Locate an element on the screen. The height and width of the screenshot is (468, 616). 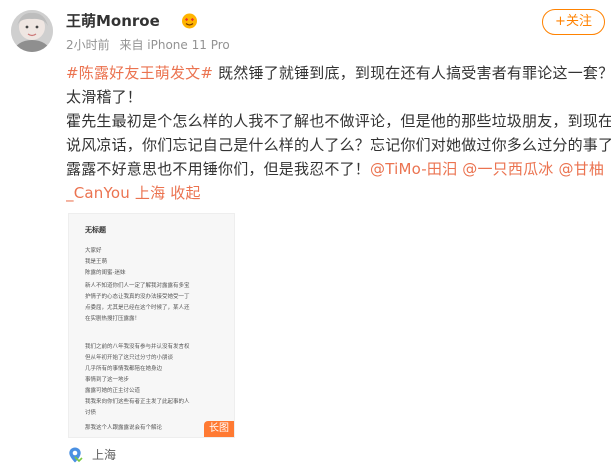
image-text-line: 点委屈，尤其是已经在这个时候了，某人还 is located at coordinates (137, 308).